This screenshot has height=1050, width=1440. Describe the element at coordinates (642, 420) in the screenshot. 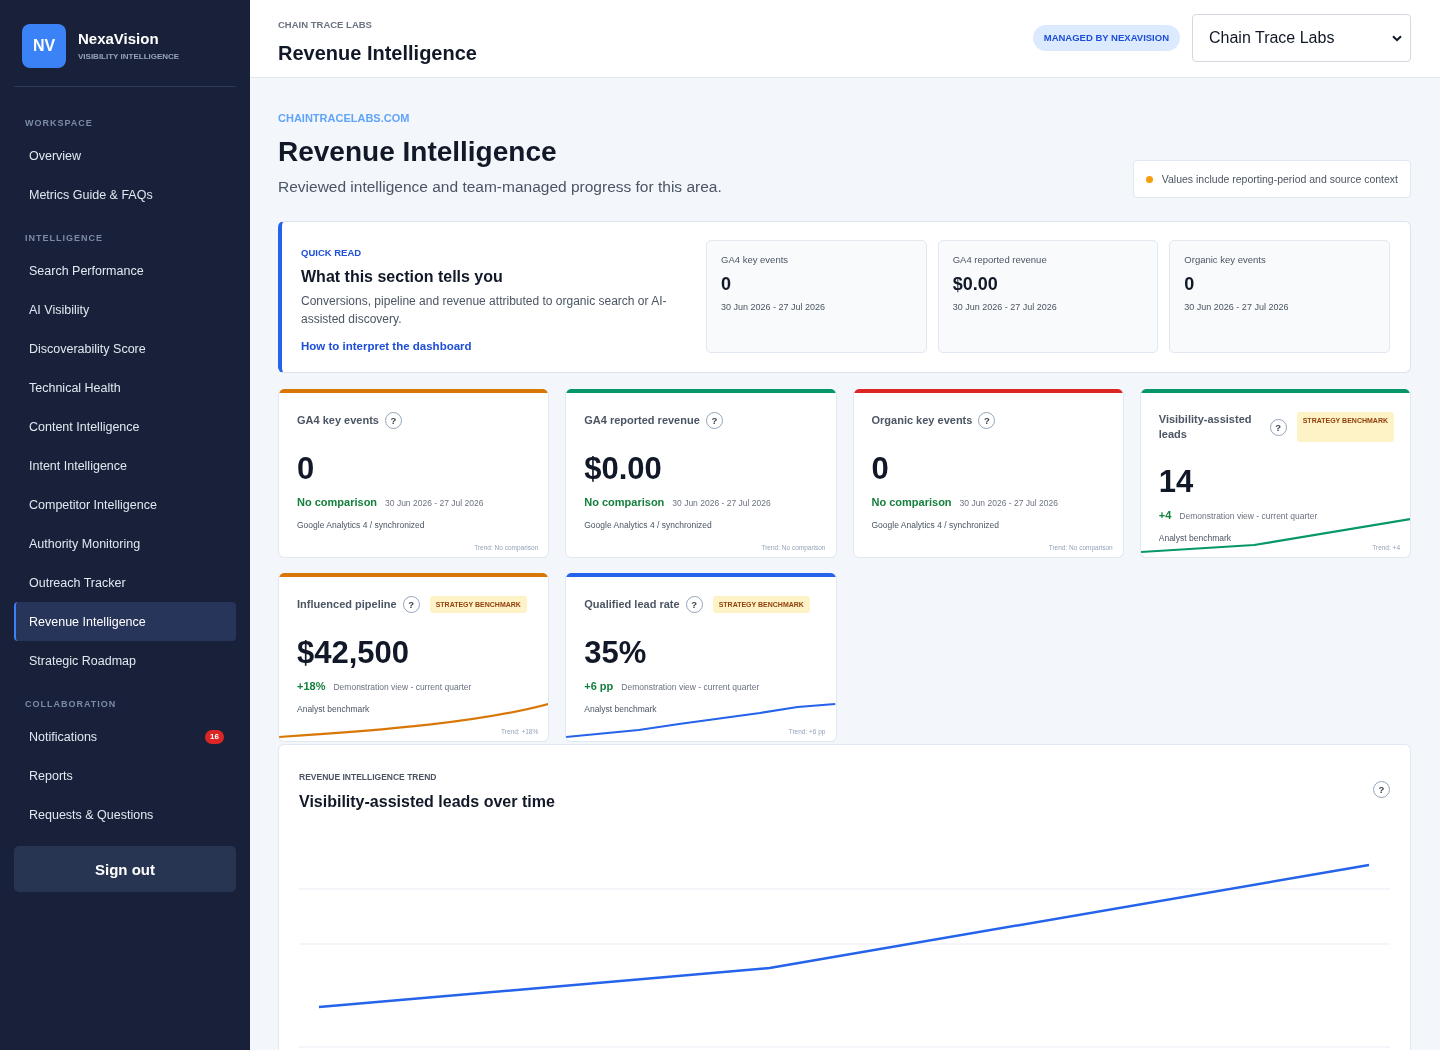

I see `metric-title: GA4 reported revenue` at that location.